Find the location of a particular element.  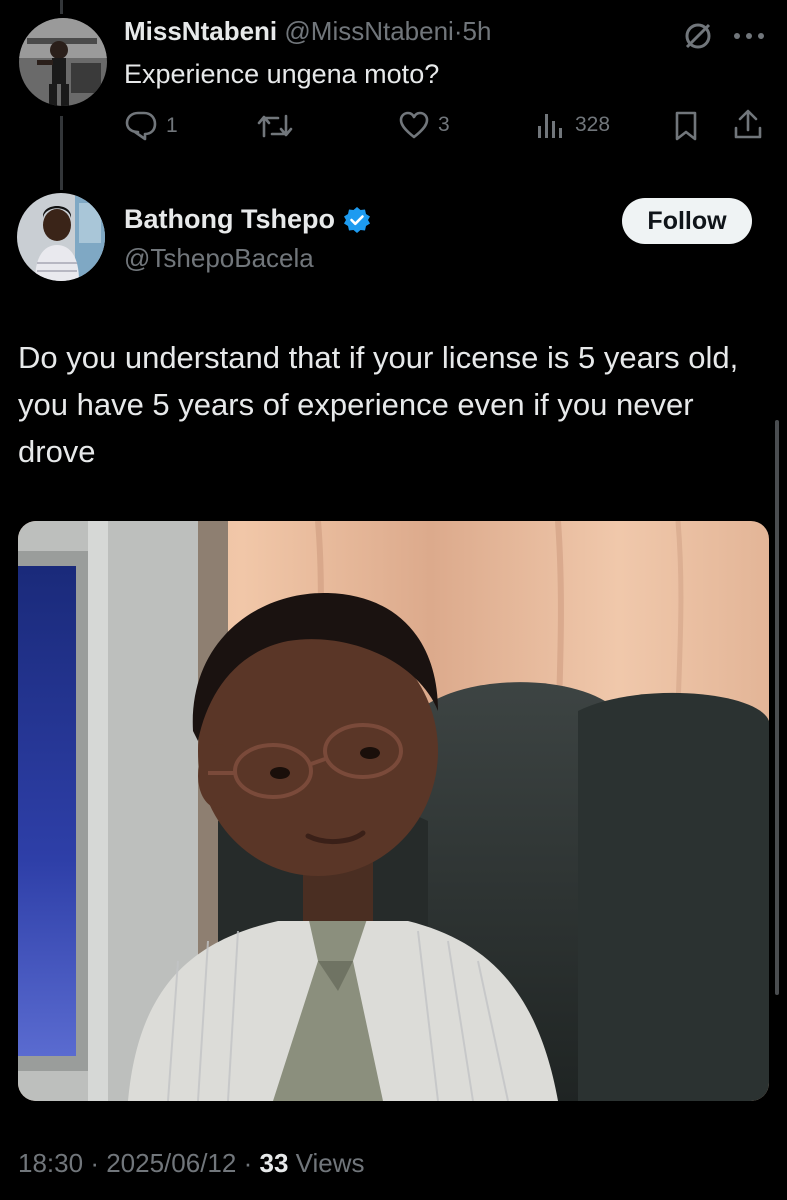

footer-sep-2: · is located at coordinates (248, 1163).